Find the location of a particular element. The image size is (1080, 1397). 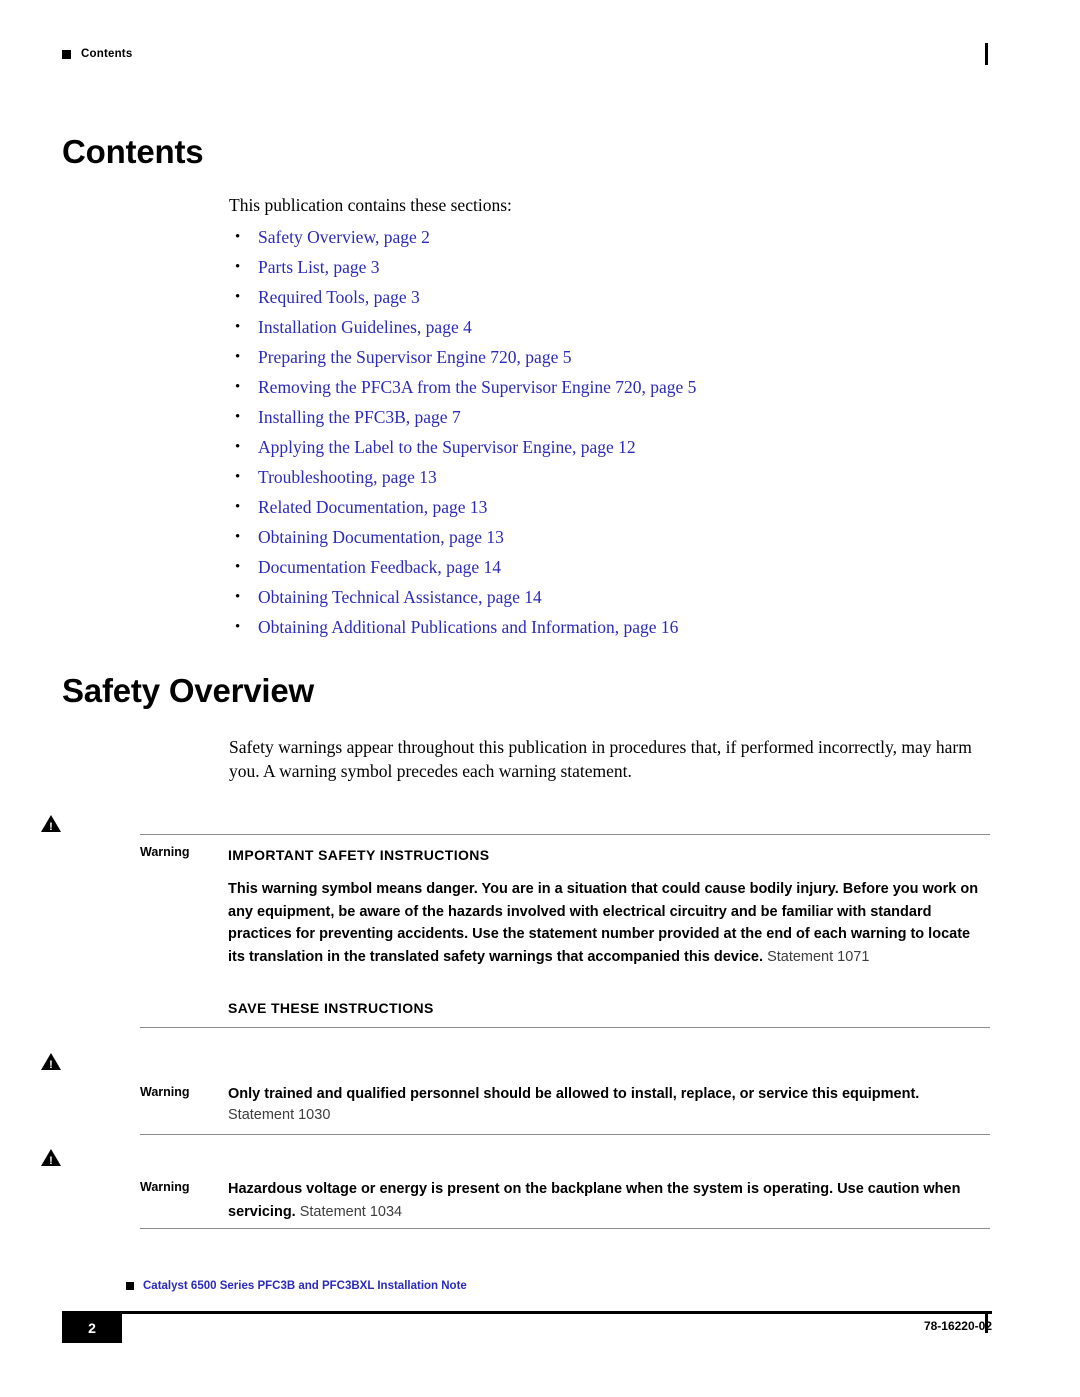

footer-rule is located at coordinates (527, 1312).